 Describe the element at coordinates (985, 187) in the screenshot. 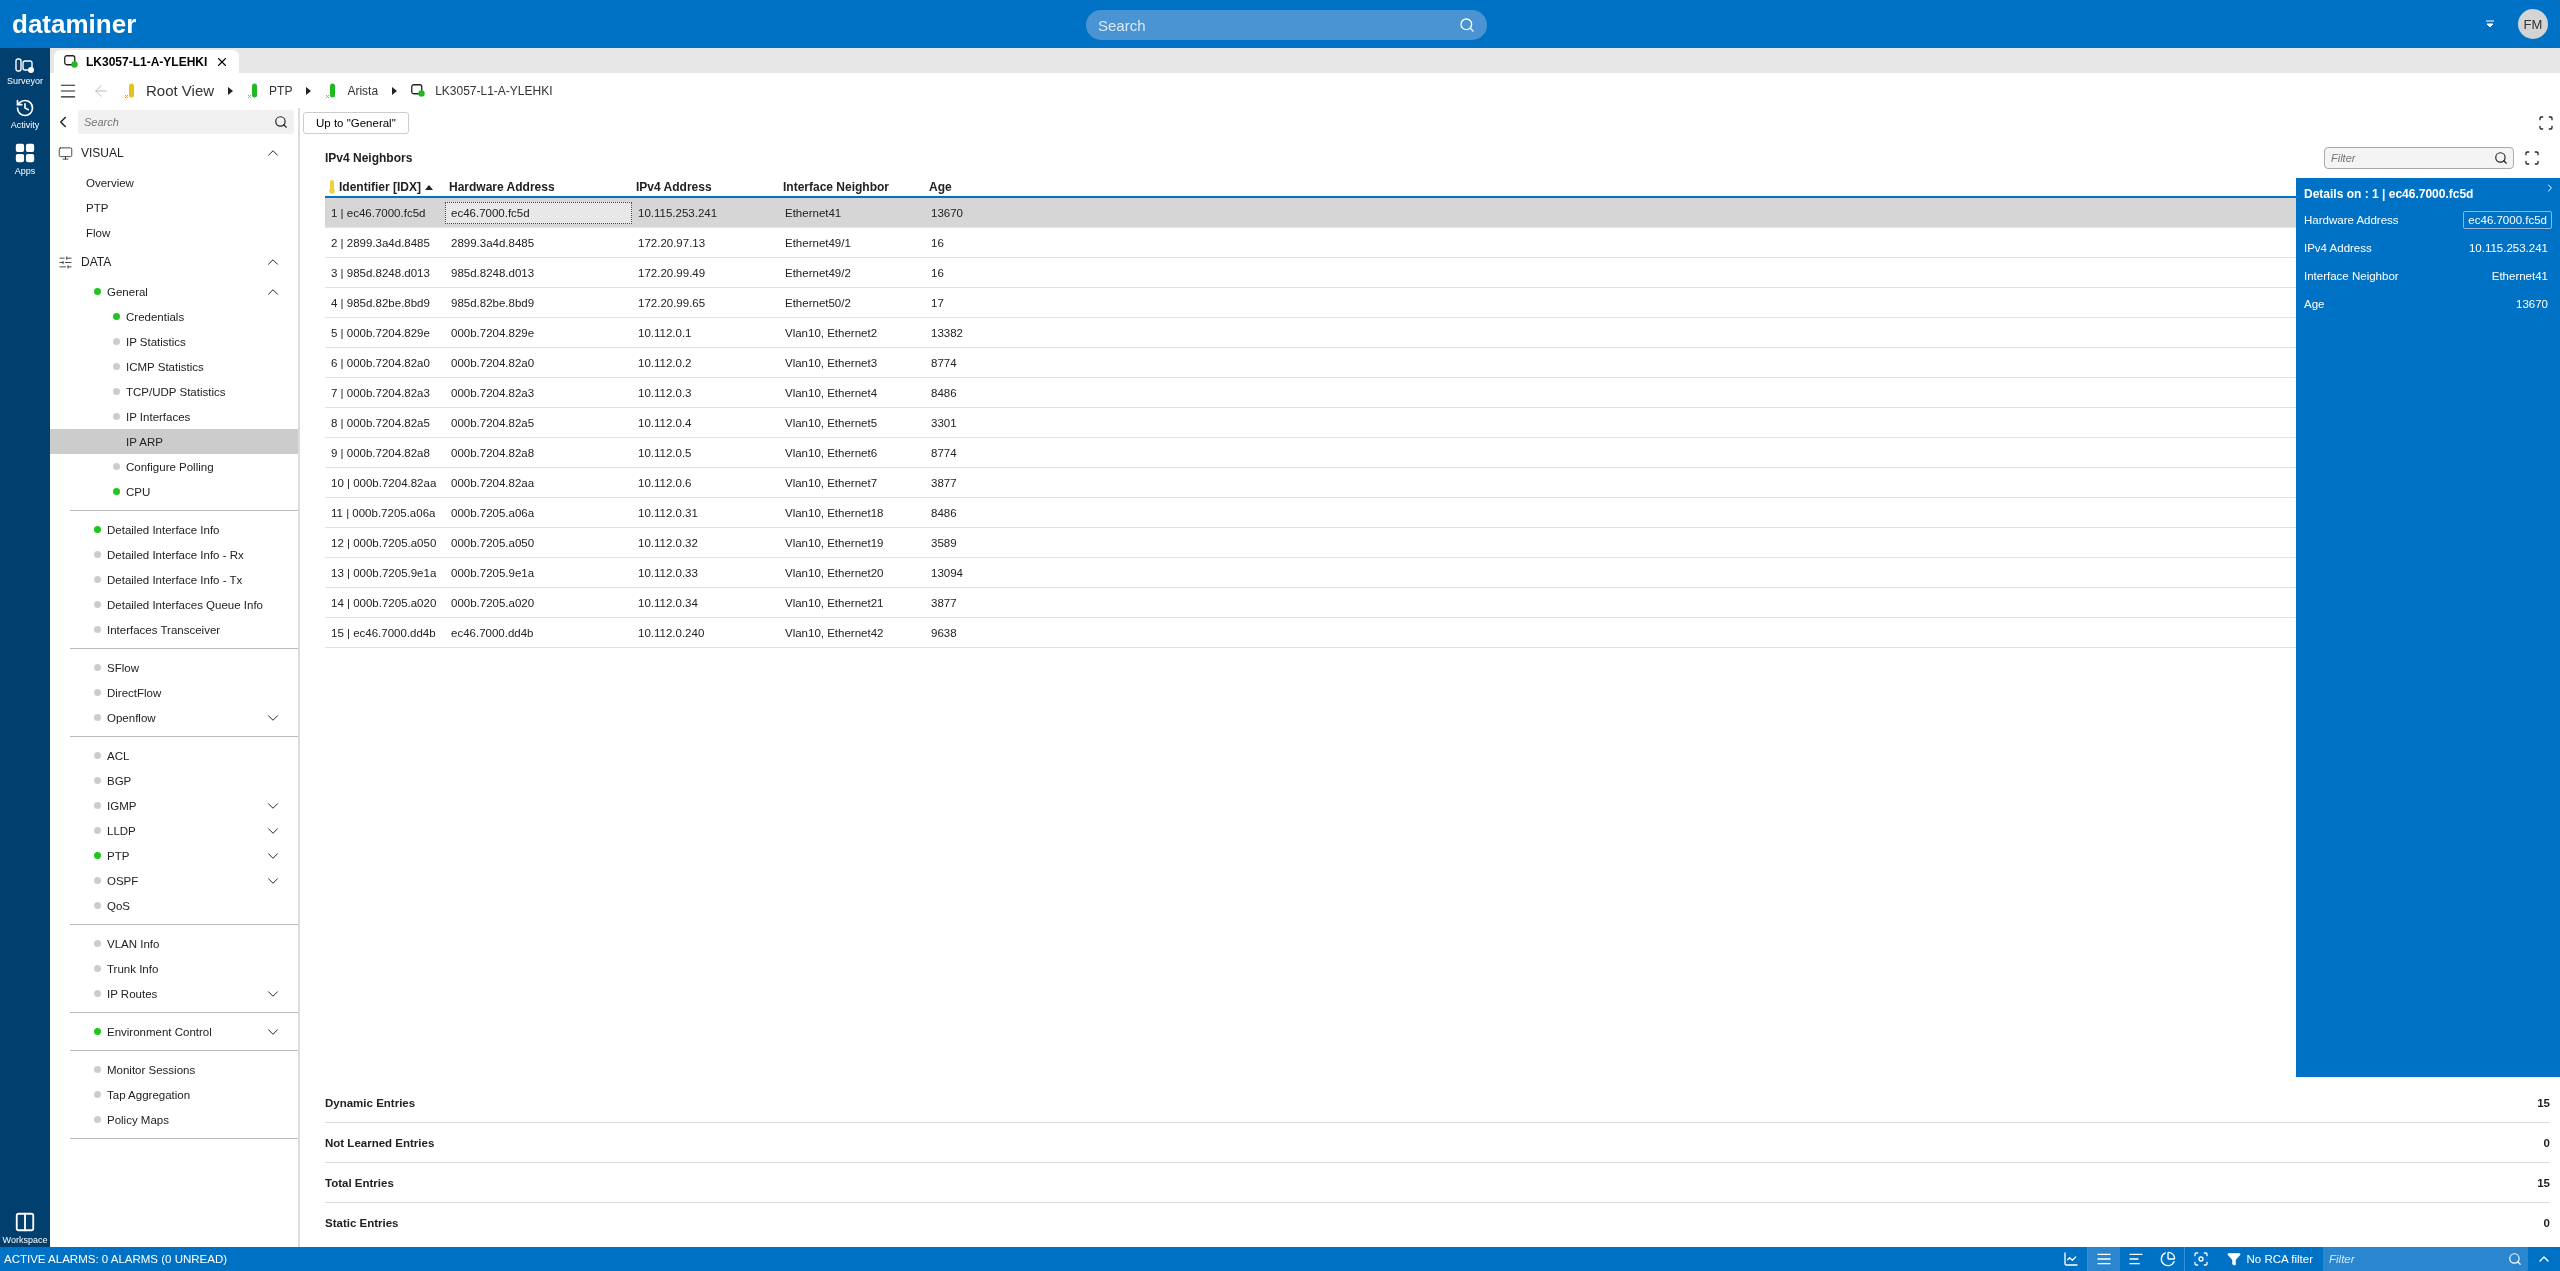

I see `column-header: Age` at that location.